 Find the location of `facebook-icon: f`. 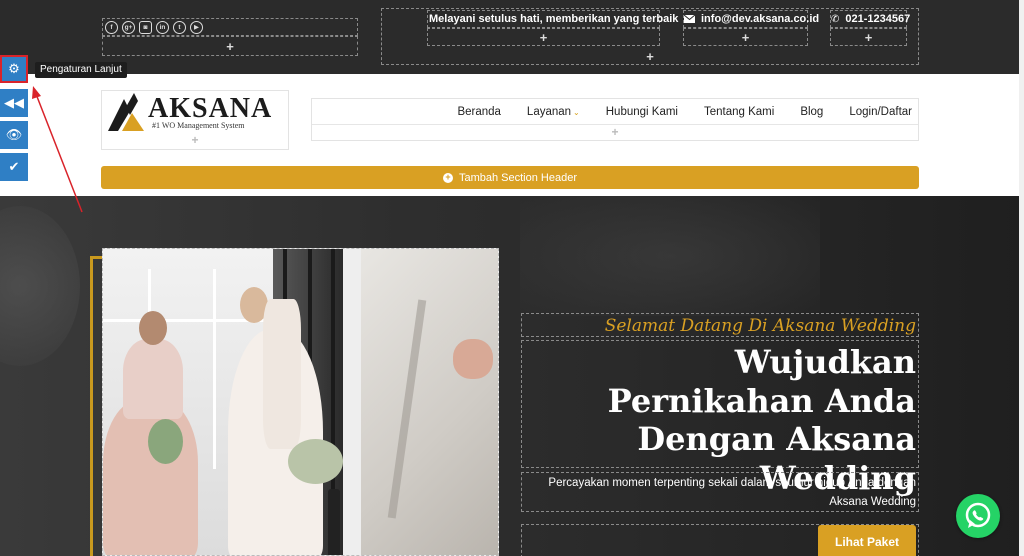

facebook-icon: f is located at coordinates (111, 27).